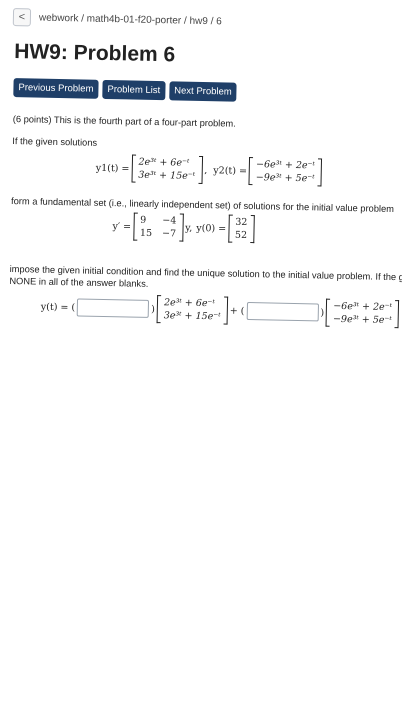 This screenshot has width=402, height=709. What do you see at coordinates (169, 234) in the screenshot?
I see `matrix-a22: −7` at bounding box center [169, 234].